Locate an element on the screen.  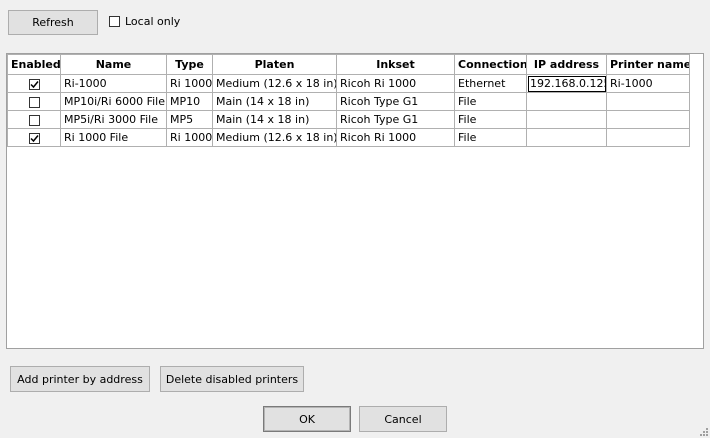
cancel-button: Cancel is located at coordinates (403, 419).